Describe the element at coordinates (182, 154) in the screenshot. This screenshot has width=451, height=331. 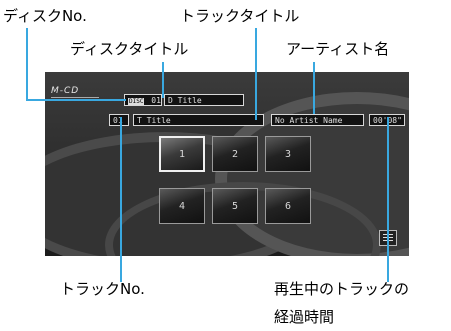
I see `track-button-1: 1` at that location.